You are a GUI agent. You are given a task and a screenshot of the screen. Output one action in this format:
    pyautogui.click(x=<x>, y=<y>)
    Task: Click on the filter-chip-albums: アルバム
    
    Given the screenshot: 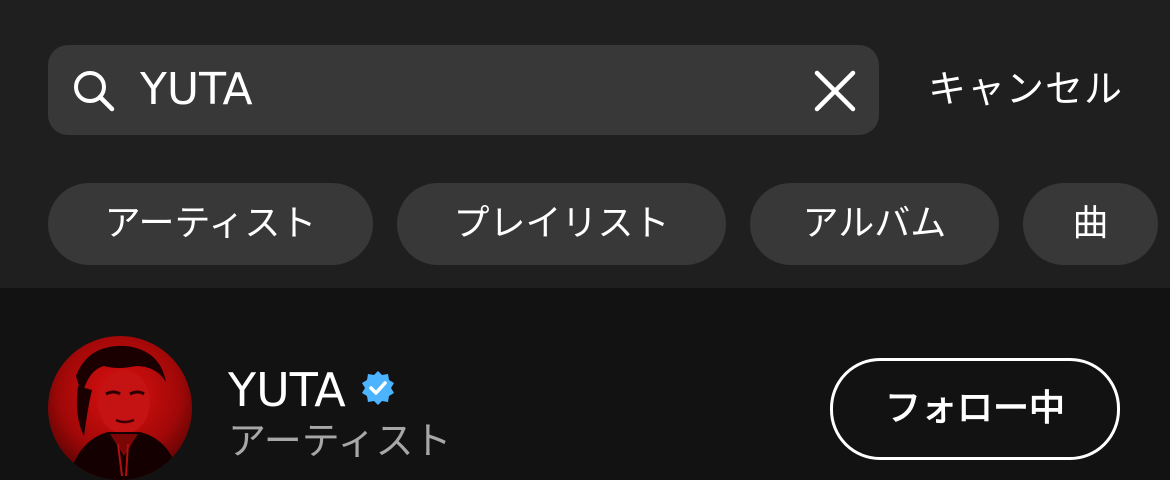 What is the action you would take?
    pyautogui.click(x=874, y=224)
    